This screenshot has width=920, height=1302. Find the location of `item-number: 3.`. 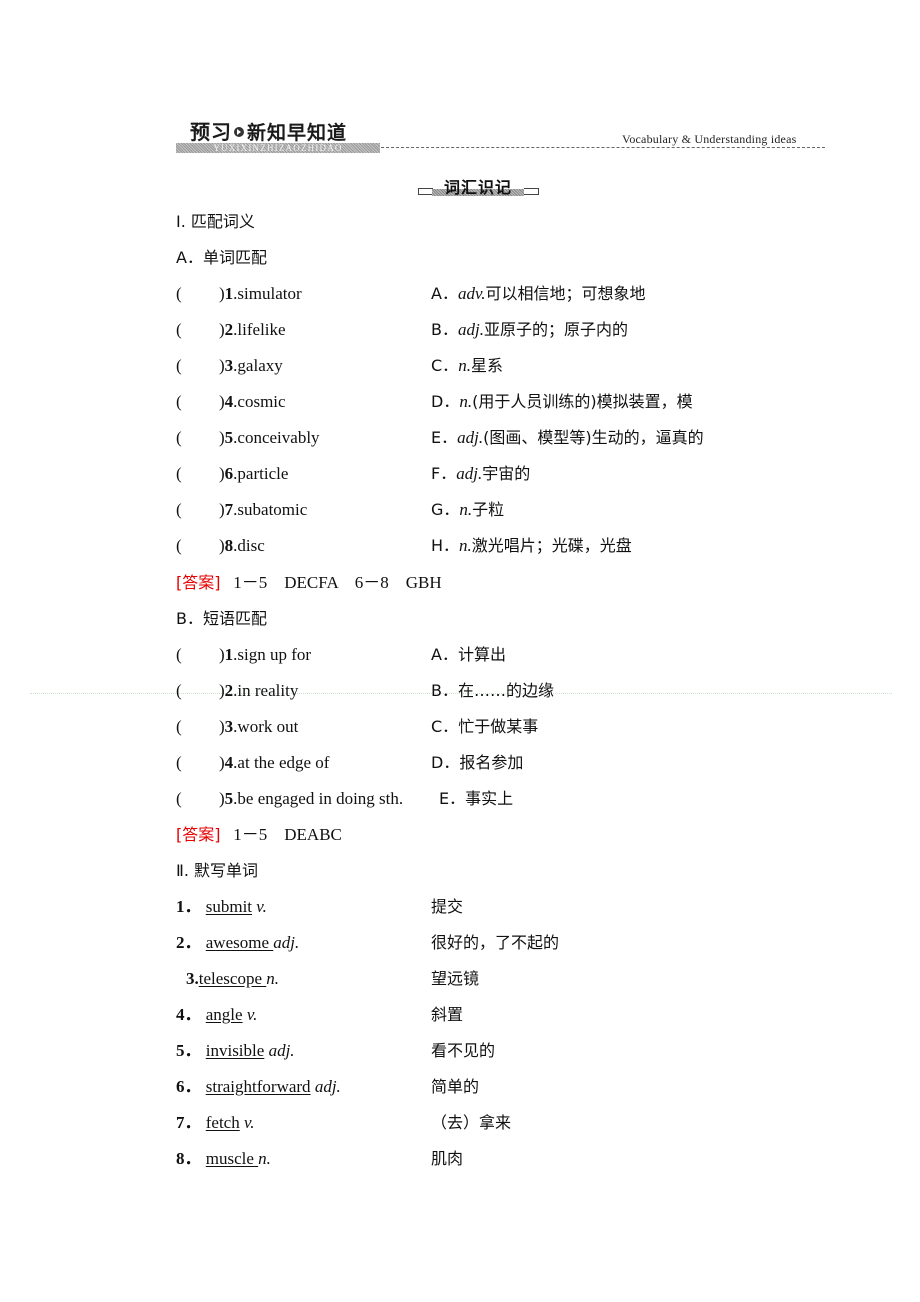

item-number: 3. is located at coordinates (192, 978).